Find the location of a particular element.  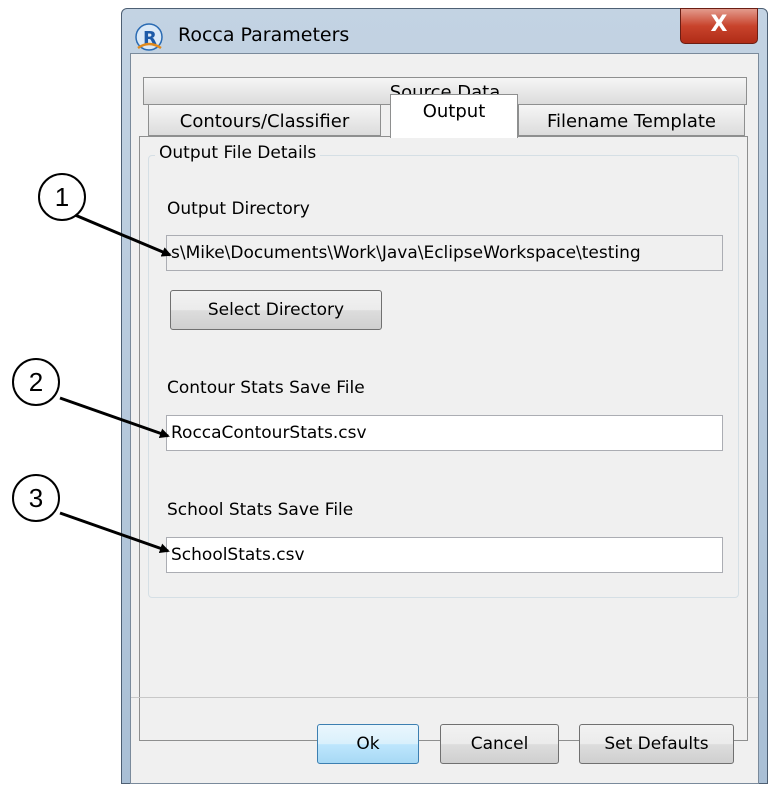

callout-arrows is located at coordinates (115, 383).